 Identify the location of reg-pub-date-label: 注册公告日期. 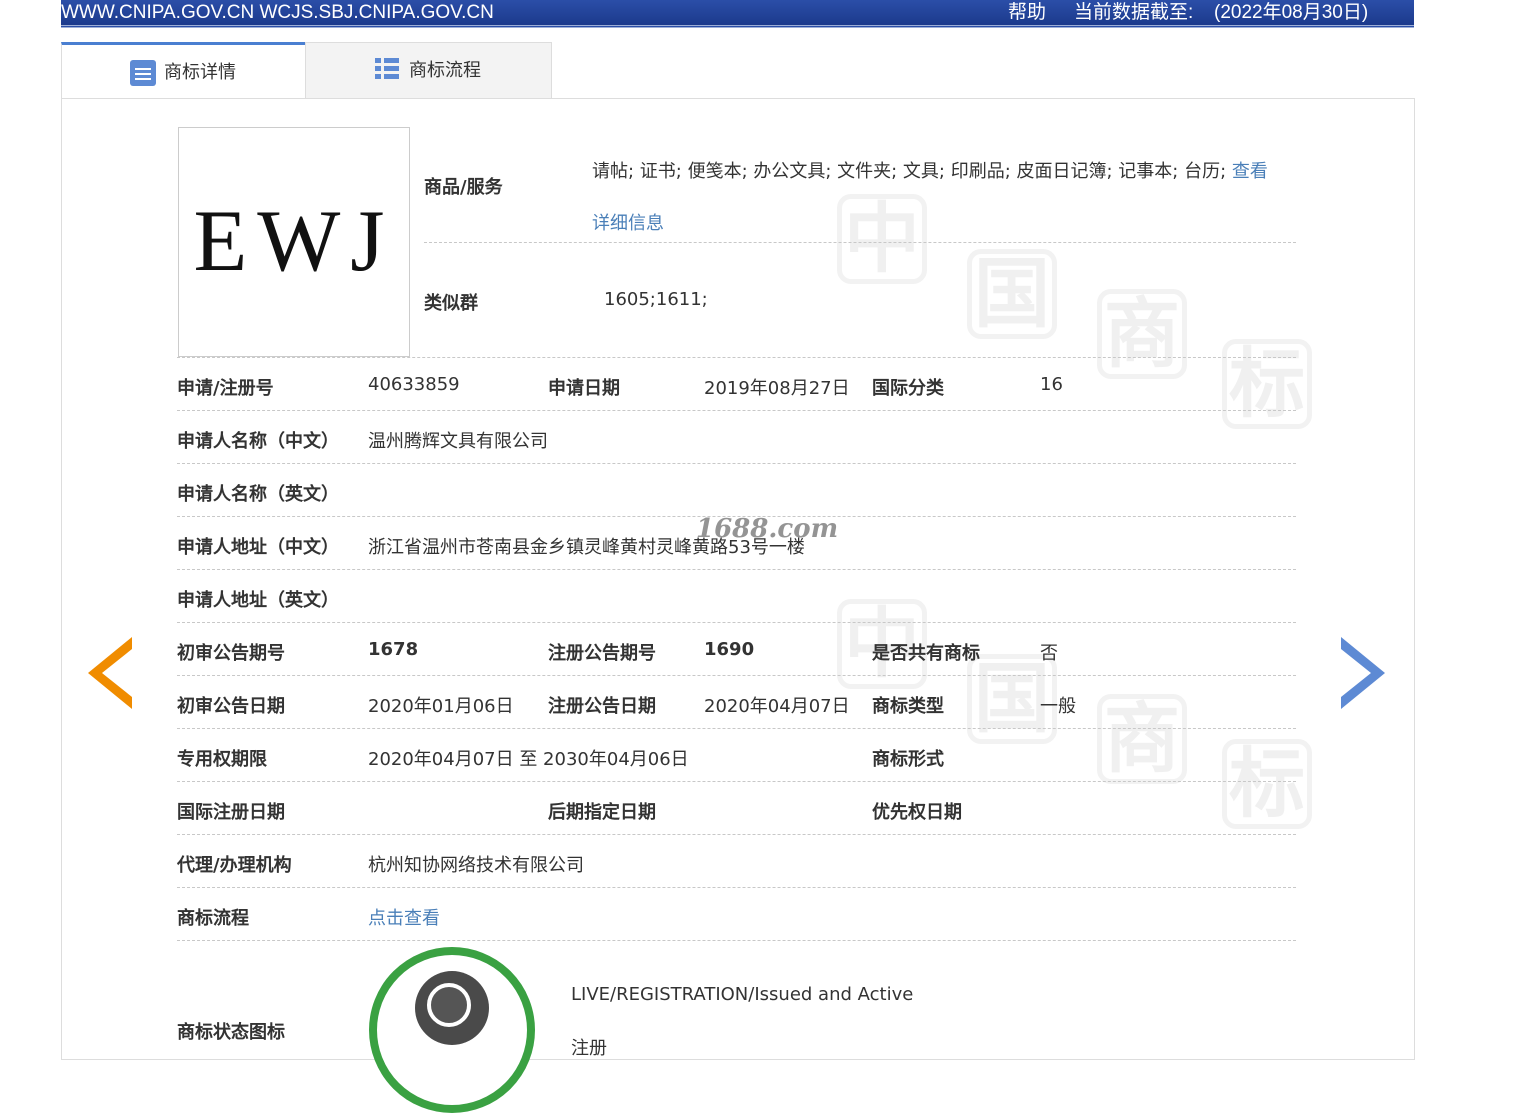
(602, 706).